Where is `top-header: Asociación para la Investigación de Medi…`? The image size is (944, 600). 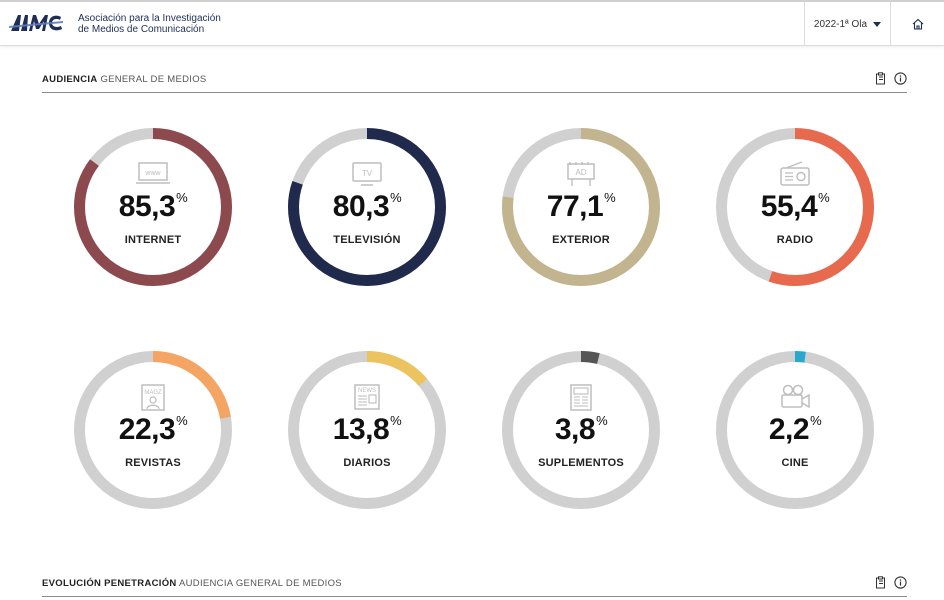 top-header: Asociación para la Investigación de Medi… is located at coordinates (472, 23).